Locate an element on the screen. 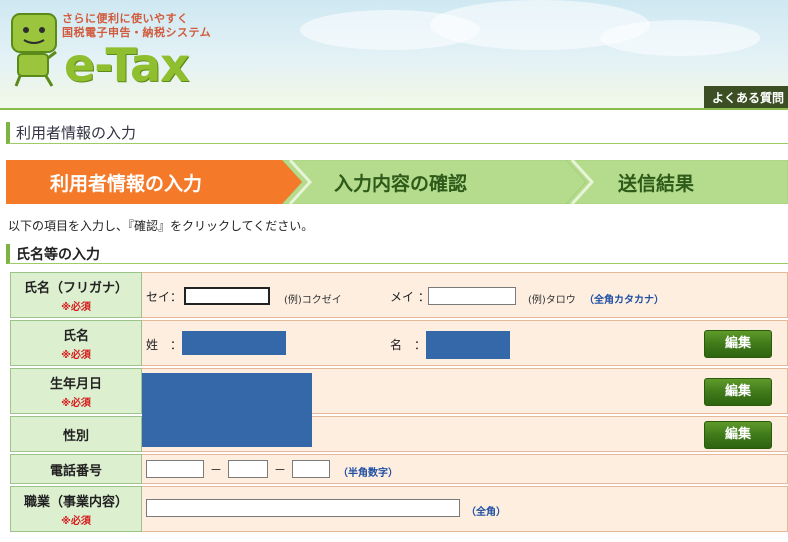 The image size is (788, 542). label-job: 職業（事業内容） ※必須 is located at coordinates (76, 509).